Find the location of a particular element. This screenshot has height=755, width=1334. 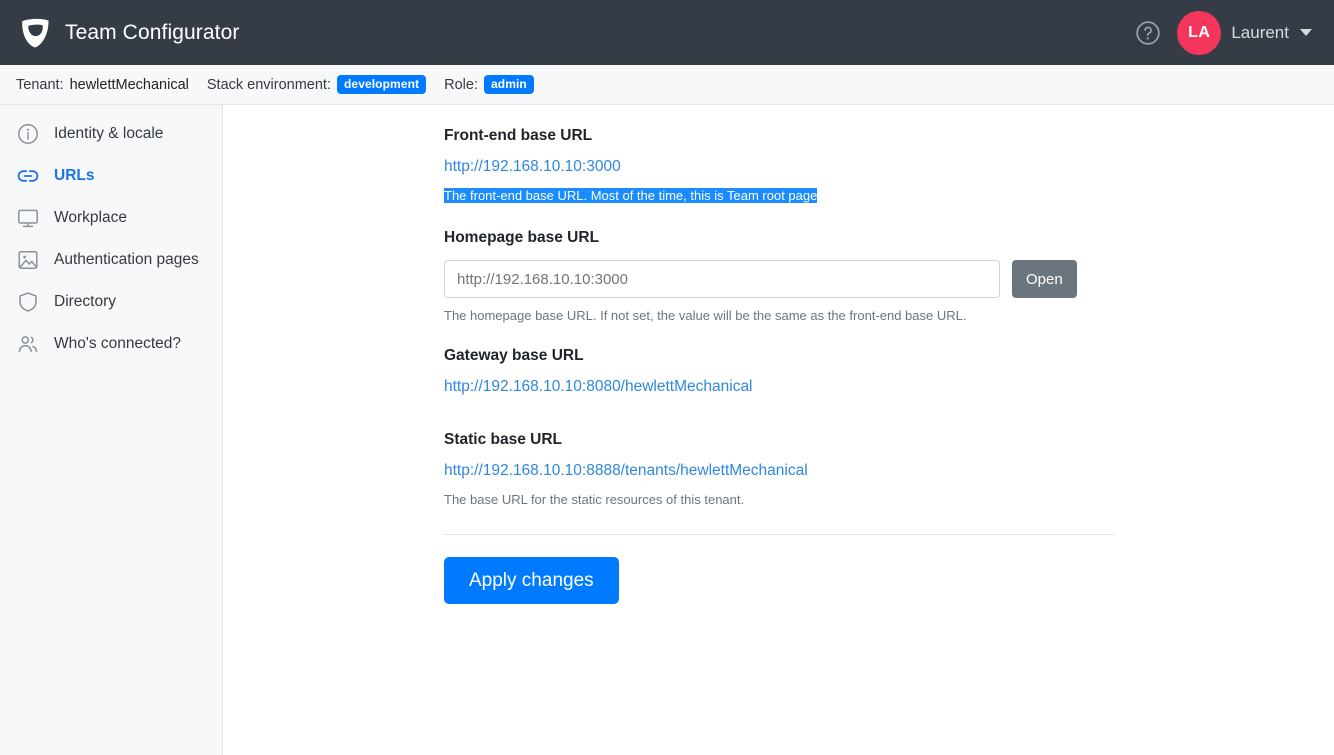

sidebar-item-workplace: Workplace is located at coordinates (111, 218).